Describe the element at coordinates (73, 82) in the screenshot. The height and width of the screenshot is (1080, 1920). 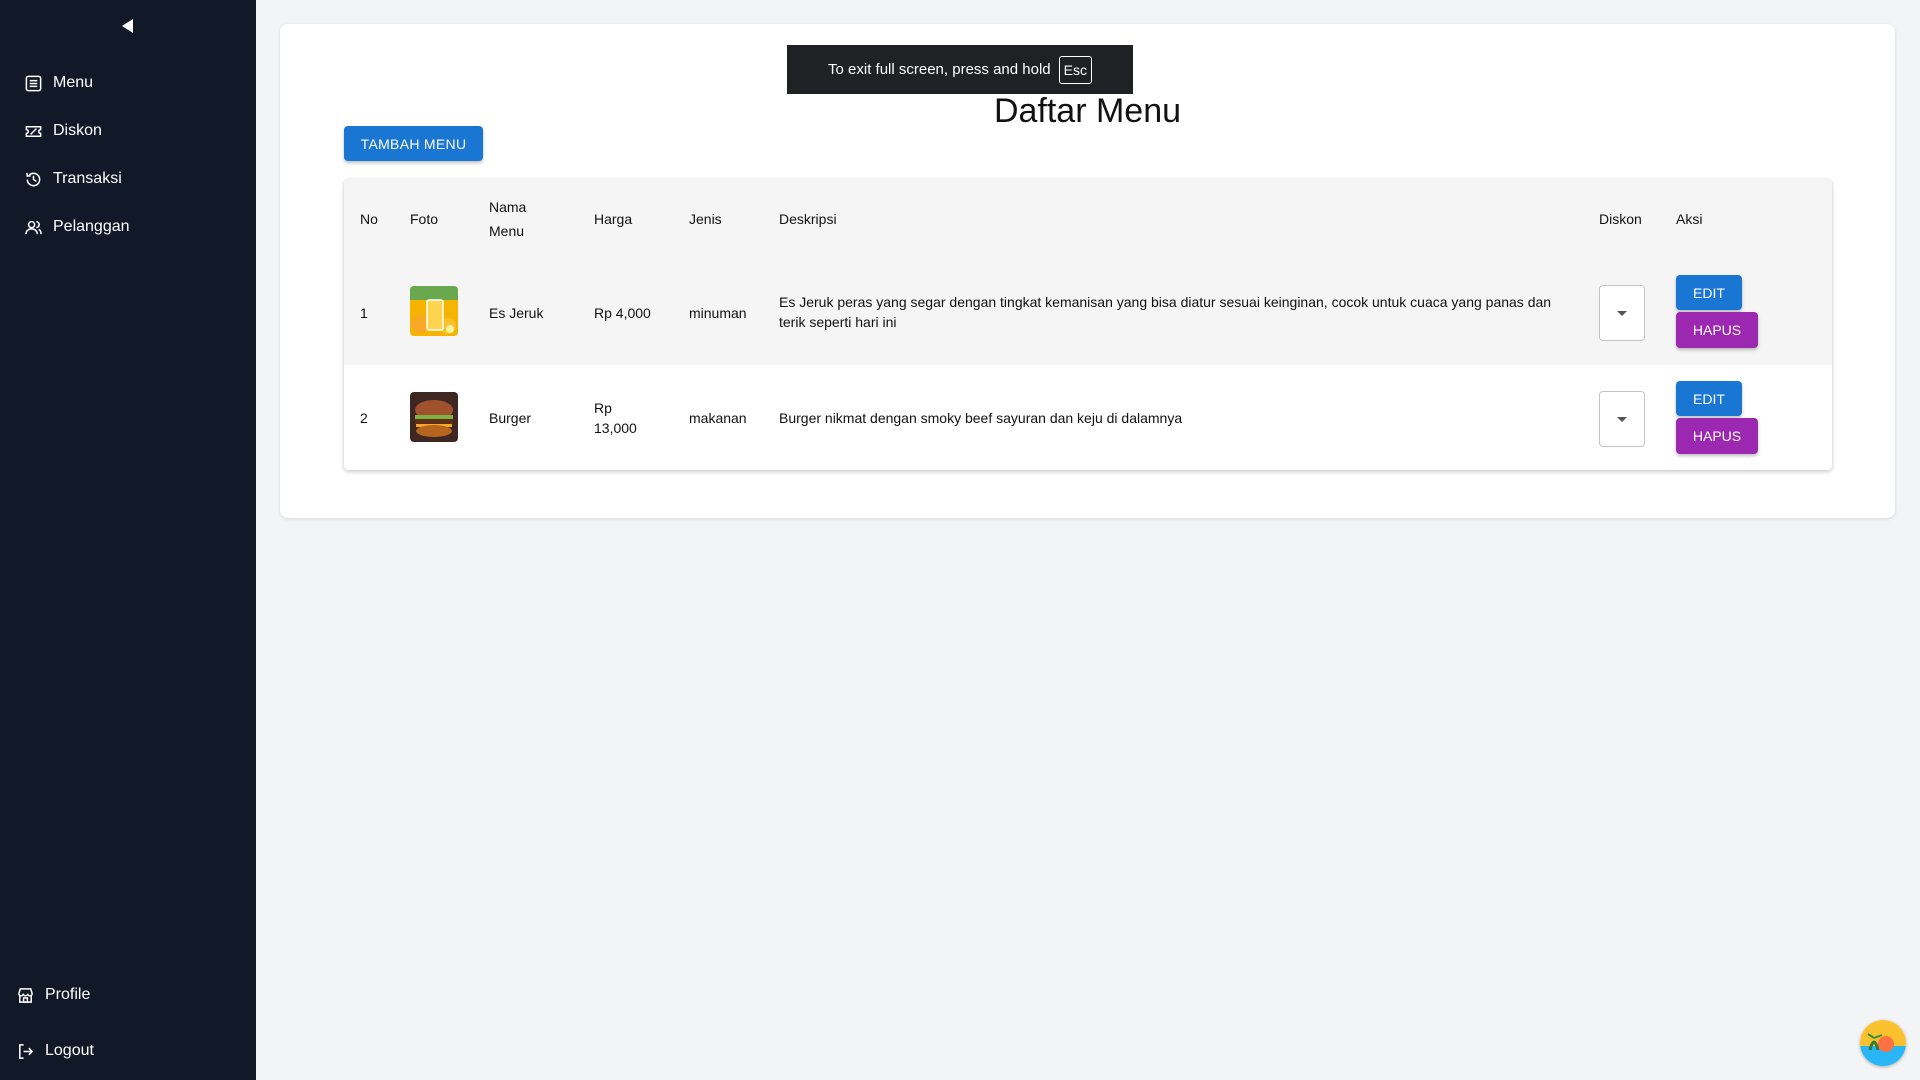
I see `sidebar-item-label: Menu` at that location.